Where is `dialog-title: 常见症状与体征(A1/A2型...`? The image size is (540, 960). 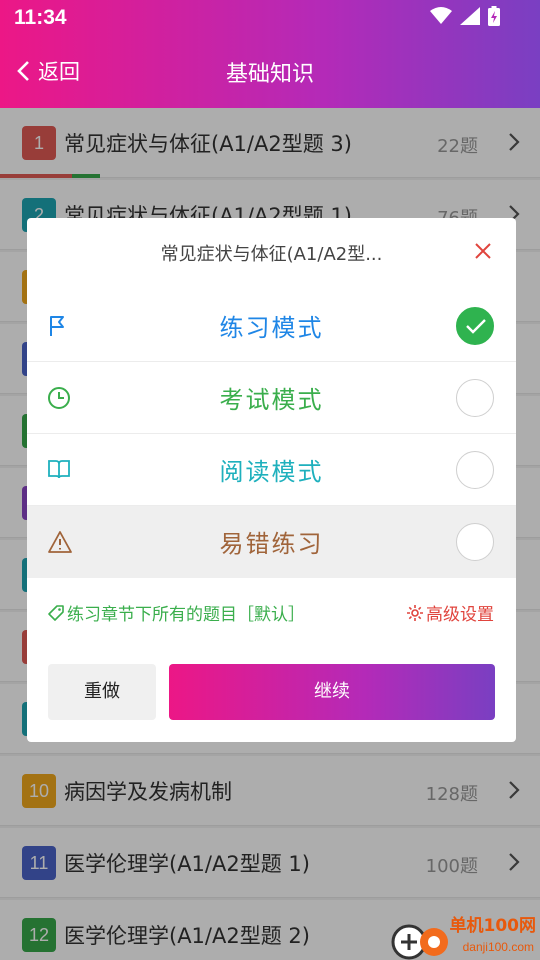 dialog-title: 常见症状与体征(A1/A2型... is located at coordinates (271, 254).